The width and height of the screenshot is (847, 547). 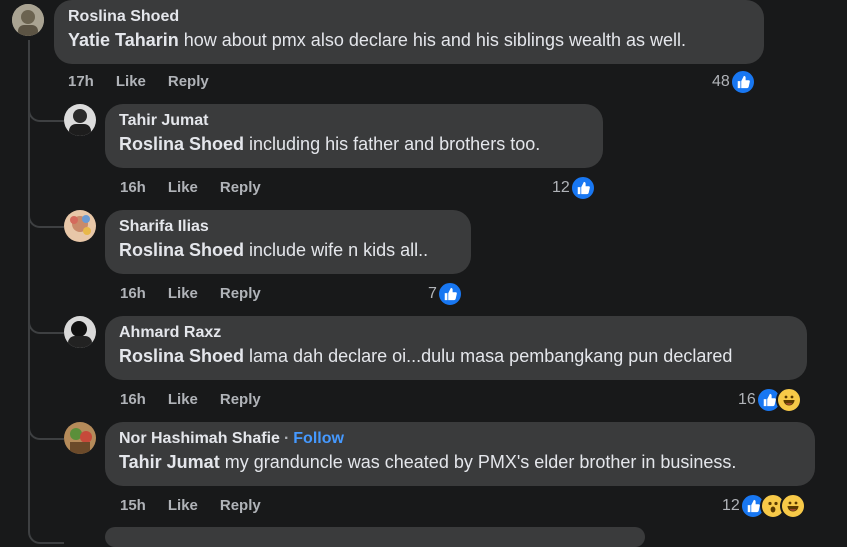 What do you see at coordinates (460, 439) in the screenshot?
I see `comment-author-line: Nor Hashimah Shafie · Follow` at bounding box center [460, 439].